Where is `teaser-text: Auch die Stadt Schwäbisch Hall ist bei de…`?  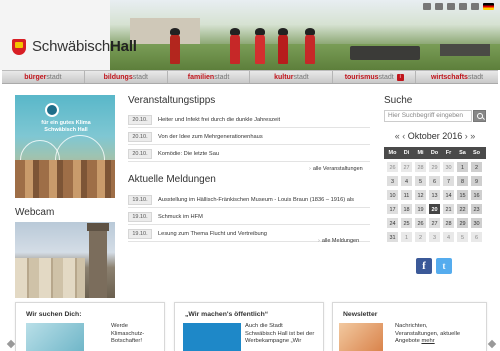 teaser-text: Auch die Stadt Schwäbisch Hall ist bei de… is located at coordinates (280, 333).